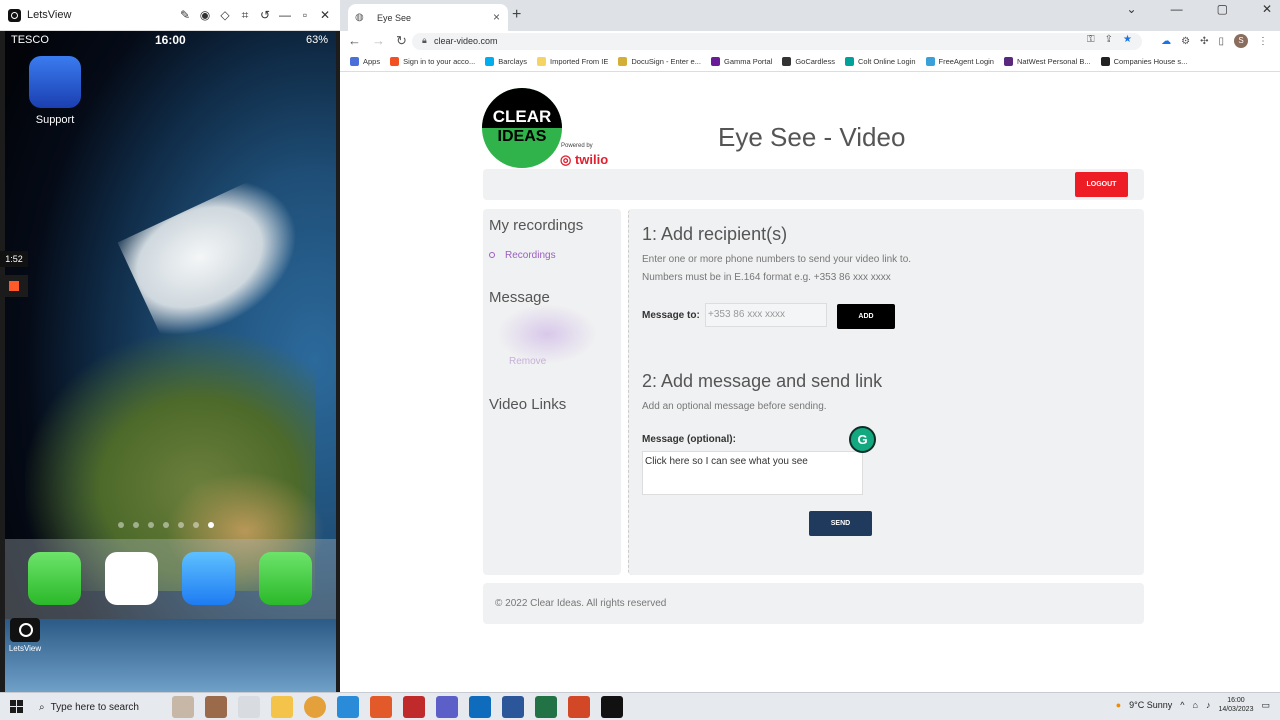 Image resolution: width=1280 pixels, height=720 pixels. Describe the element at coordinates (16, 706) in the screenshot. I see `windows-start-icon` at that location.